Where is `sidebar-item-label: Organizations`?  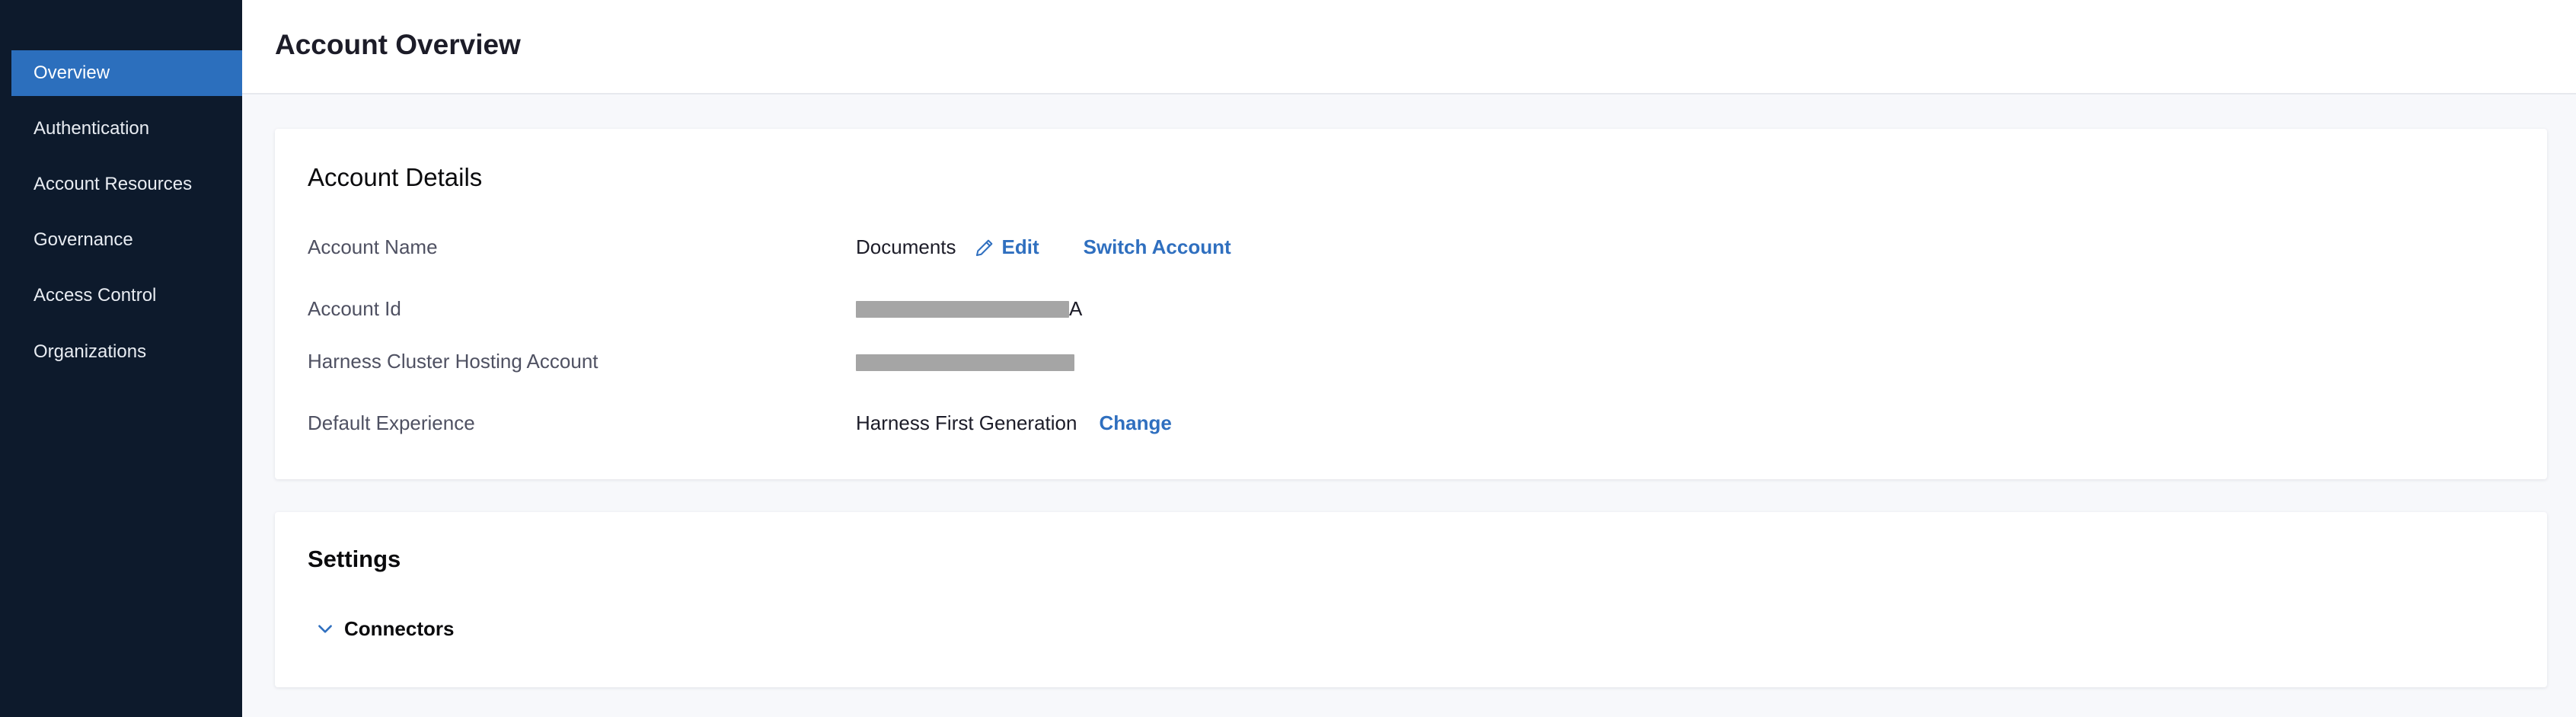 sidebar-item-label: Organizations is located at coordinates (90, 351).